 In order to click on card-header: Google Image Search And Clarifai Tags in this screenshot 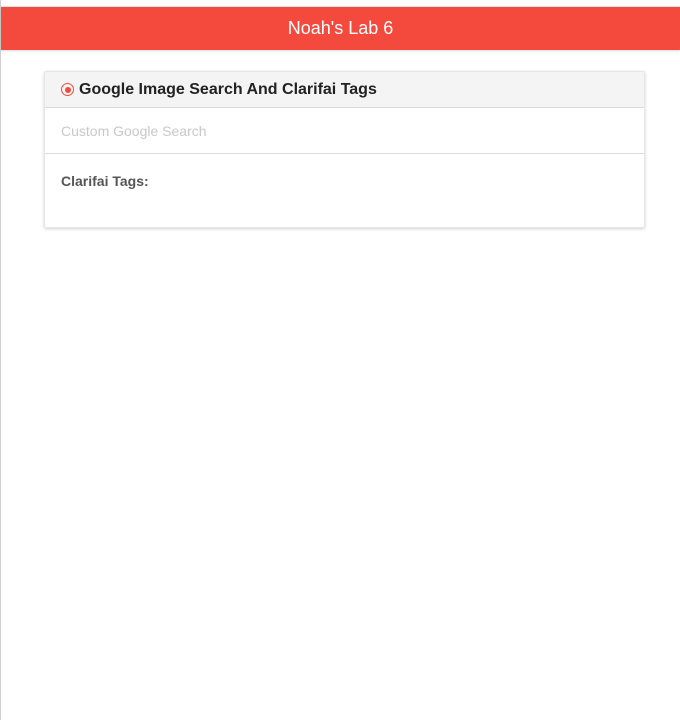, I will do `click(344, 90)`.